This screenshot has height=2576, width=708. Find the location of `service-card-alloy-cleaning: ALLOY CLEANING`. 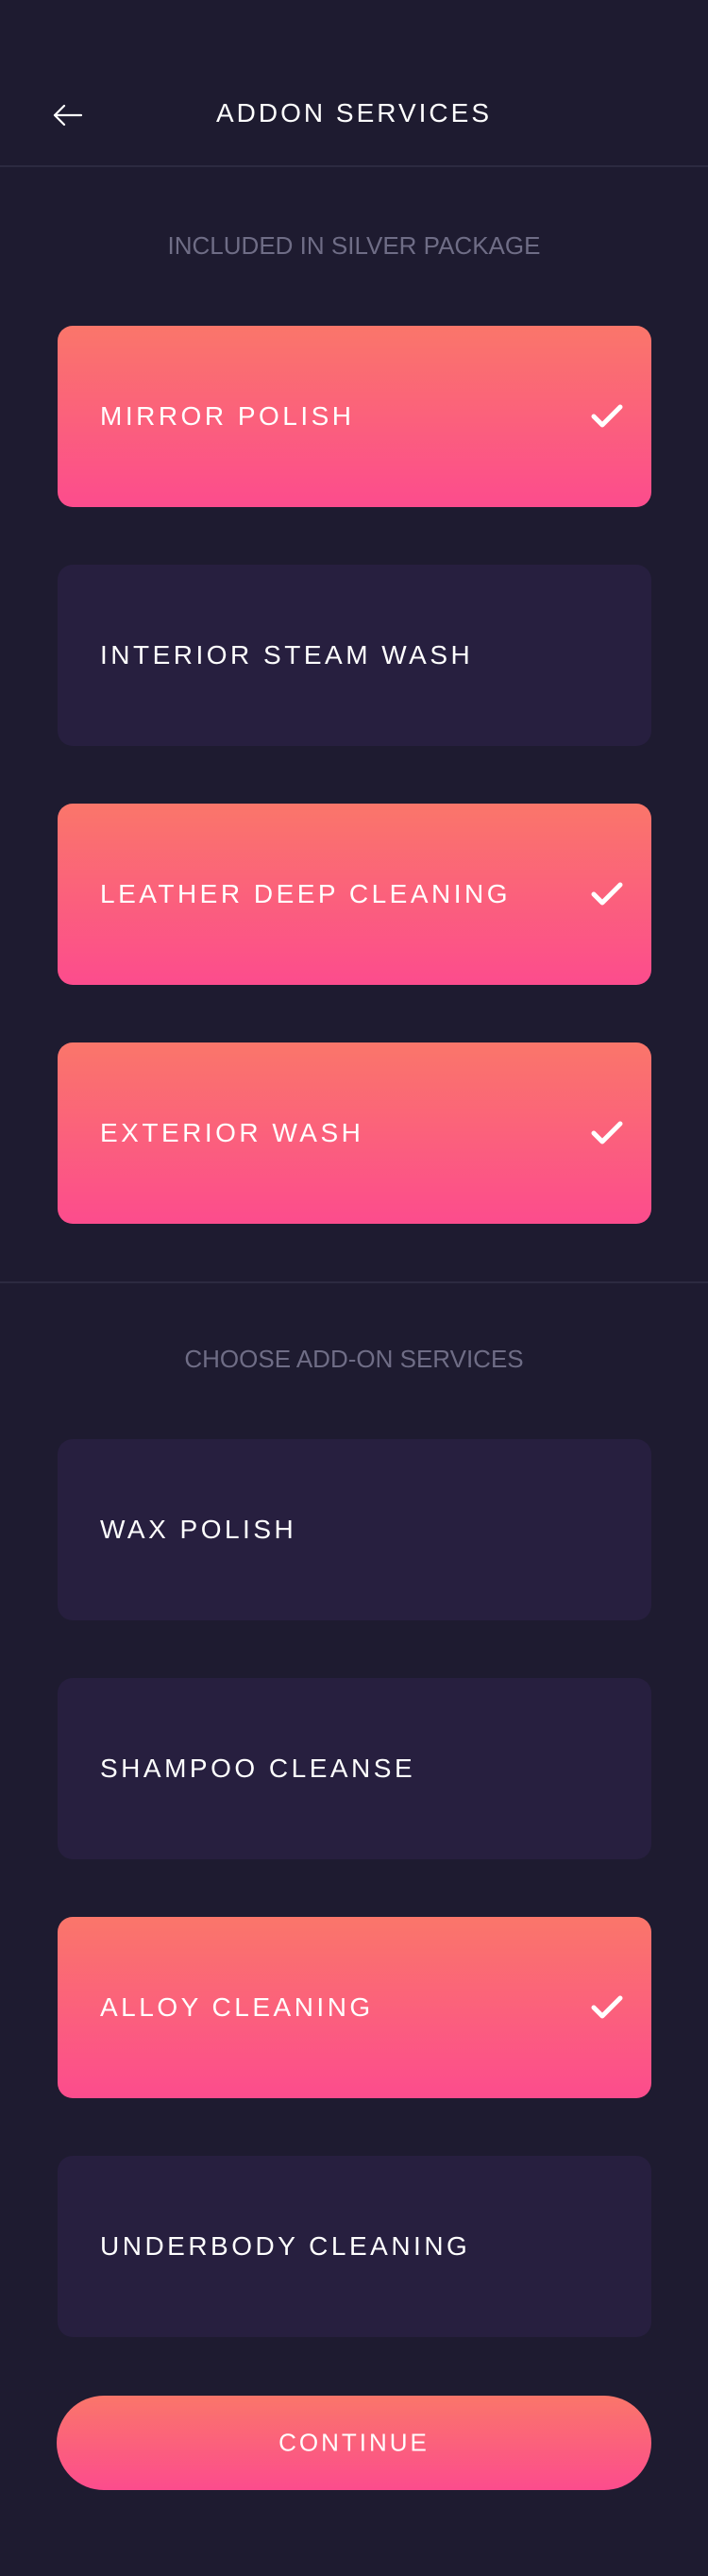

service-card-alloy-cleaning: ALLOY CLEANING is located at coordinates (354, 2007).